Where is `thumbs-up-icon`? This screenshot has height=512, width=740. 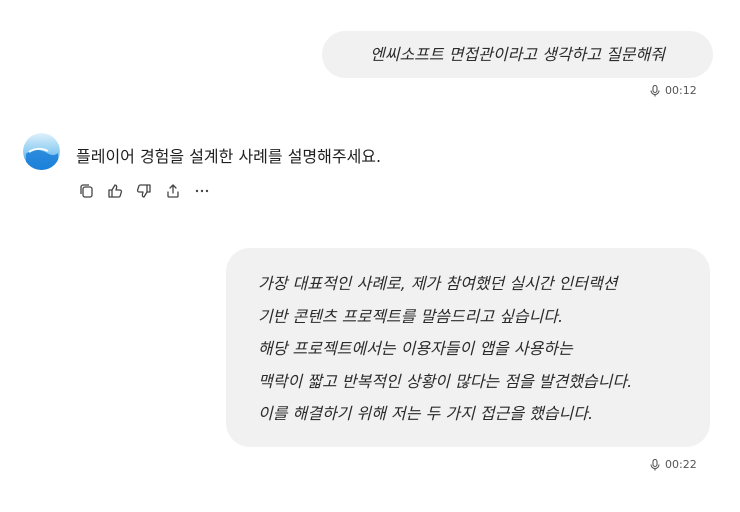
thumbs-up-icon is located at coordinates (115, 191).